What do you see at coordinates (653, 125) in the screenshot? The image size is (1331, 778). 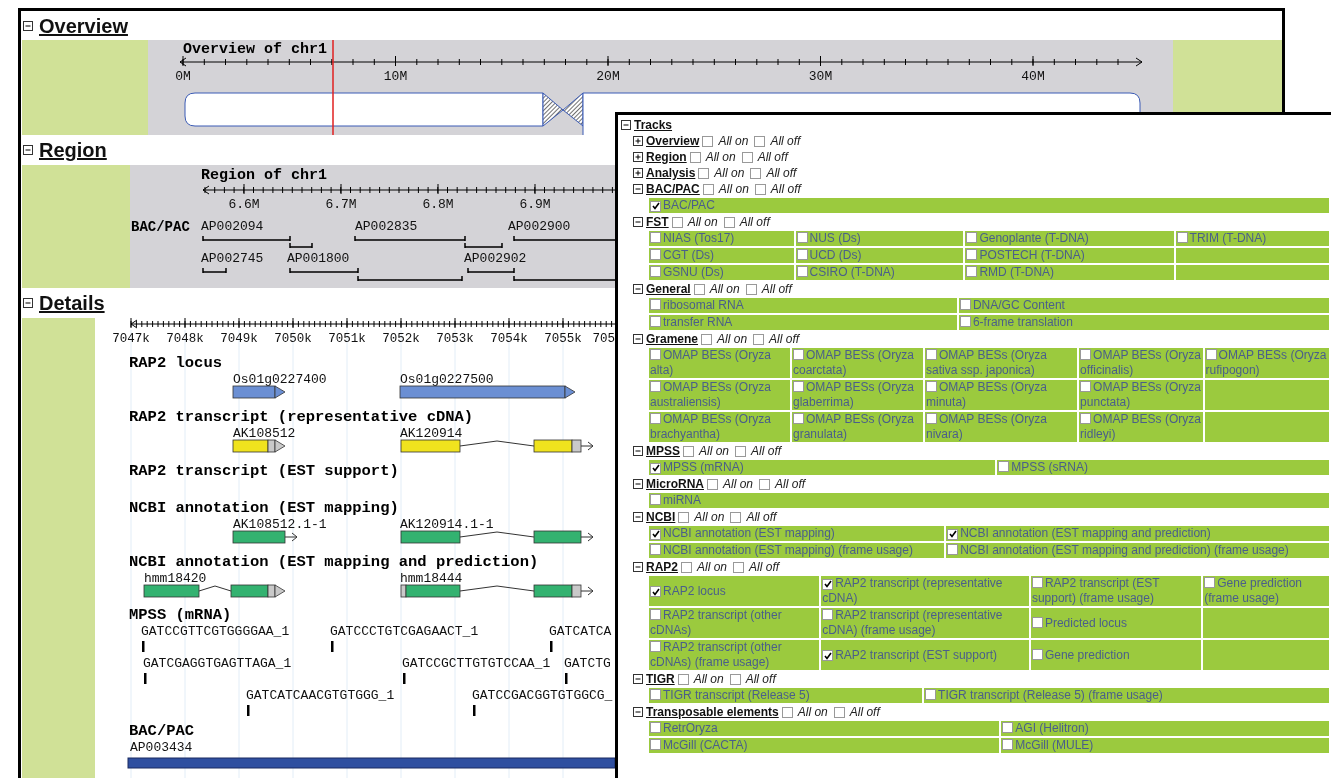 I see `panel-title: Tracks` at bounding box center [653, 125].